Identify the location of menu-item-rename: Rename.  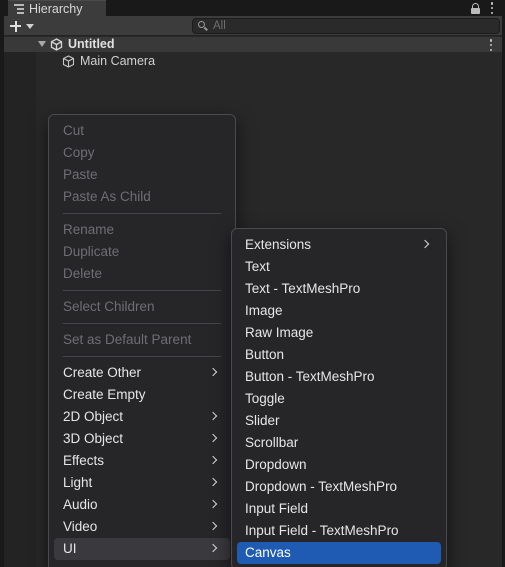
(142, 230).